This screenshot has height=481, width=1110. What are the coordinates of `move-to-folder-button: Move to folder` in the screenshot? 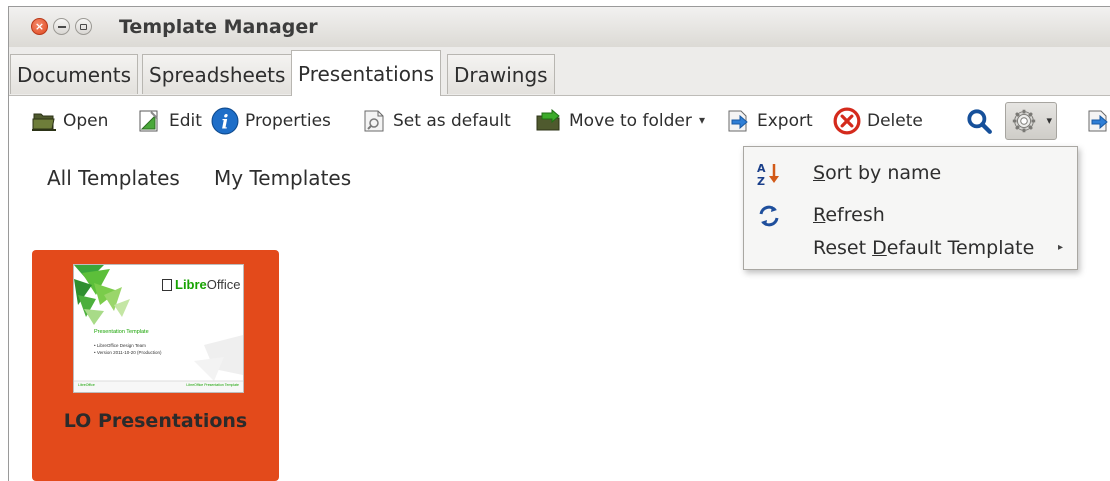 It's located at (612, 121).